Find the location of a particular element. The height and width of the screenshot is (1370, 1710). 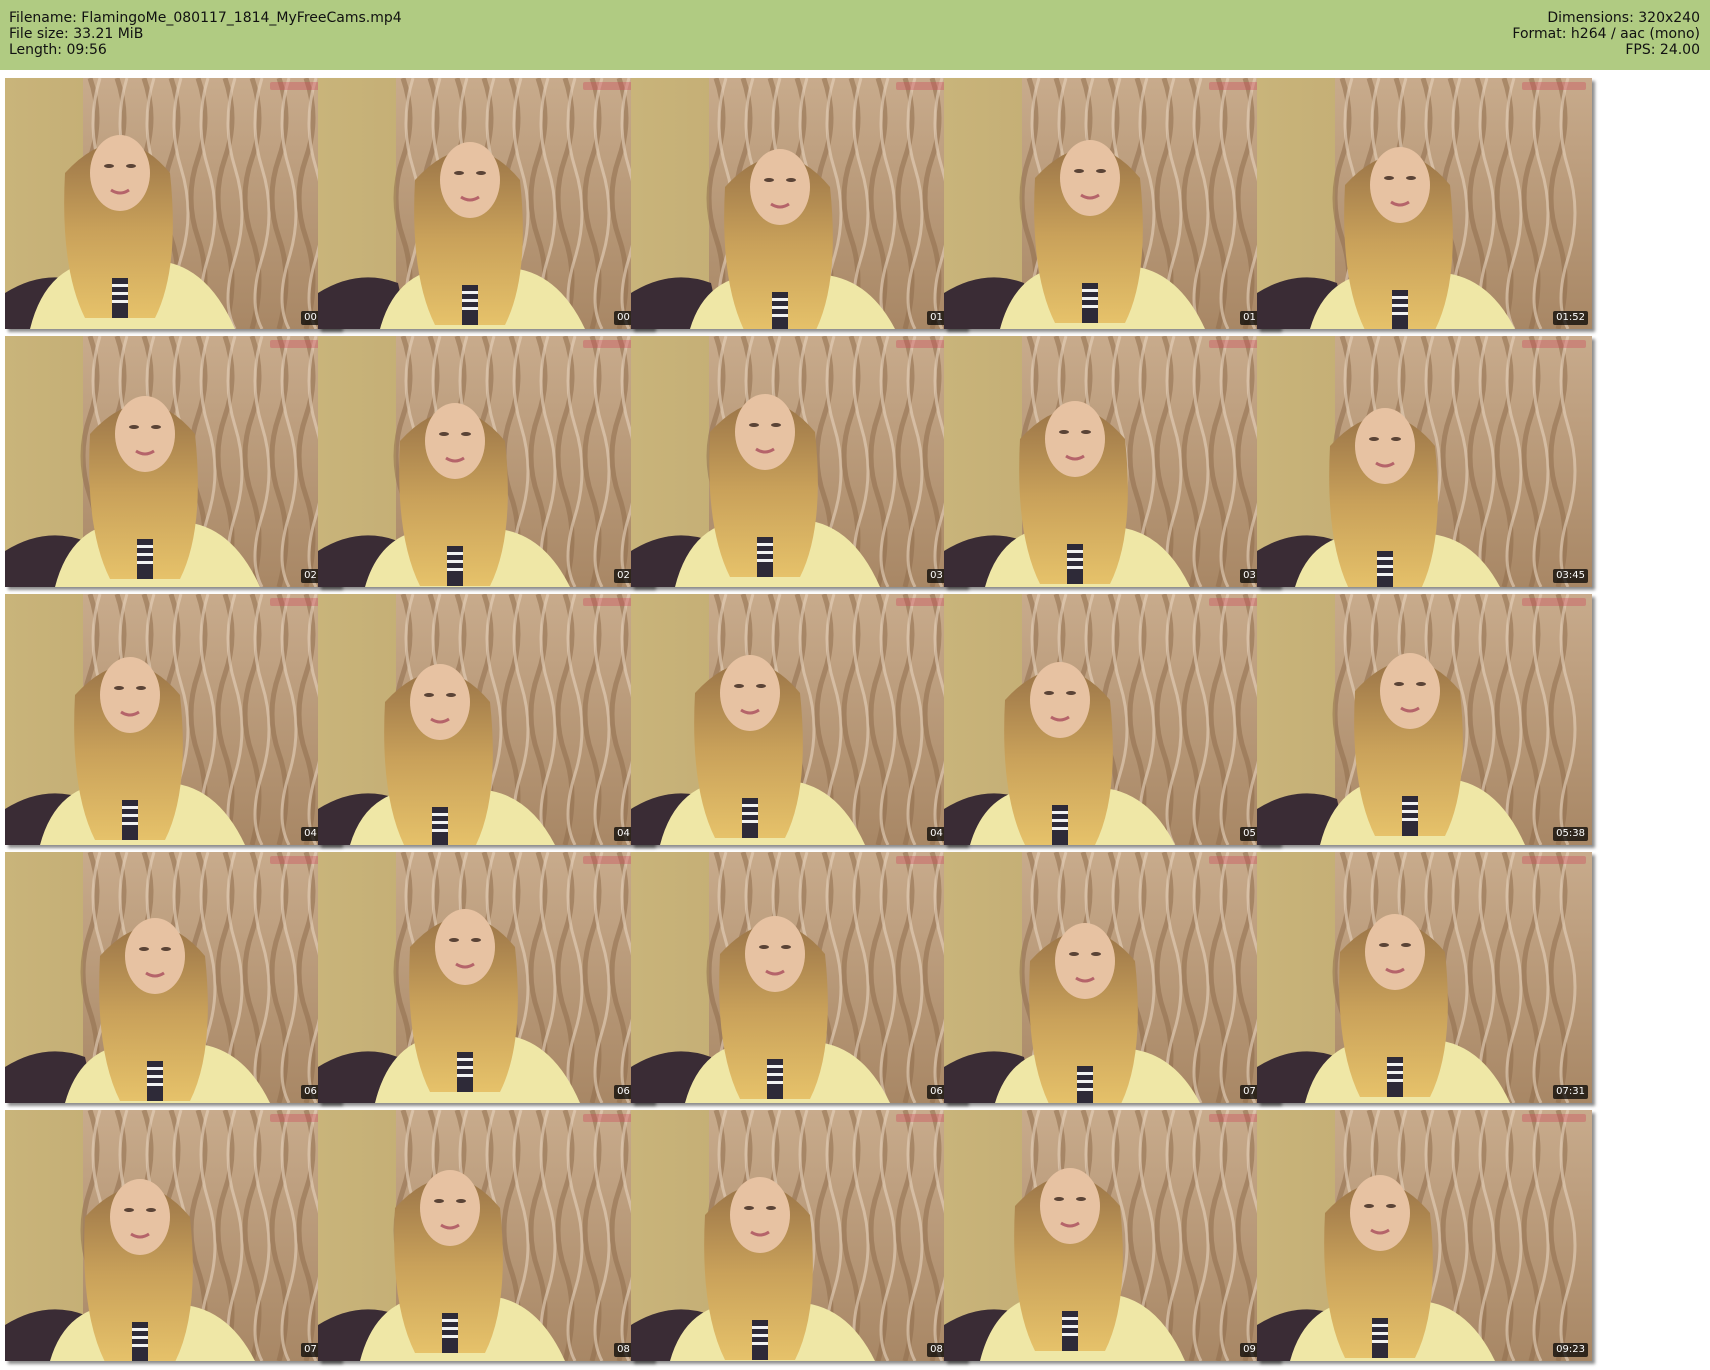

video-thumbnail: 04:30 is located at coordinates (485, 719).